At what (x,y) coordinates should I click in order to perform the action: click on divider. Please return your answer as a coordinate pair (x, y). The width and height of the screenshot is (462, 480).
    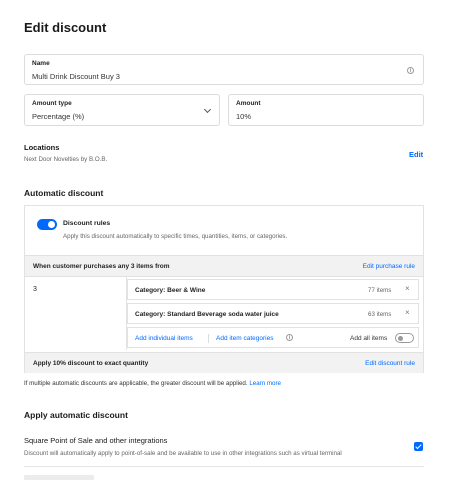
    Looking at the image, I should click on (224, 466).